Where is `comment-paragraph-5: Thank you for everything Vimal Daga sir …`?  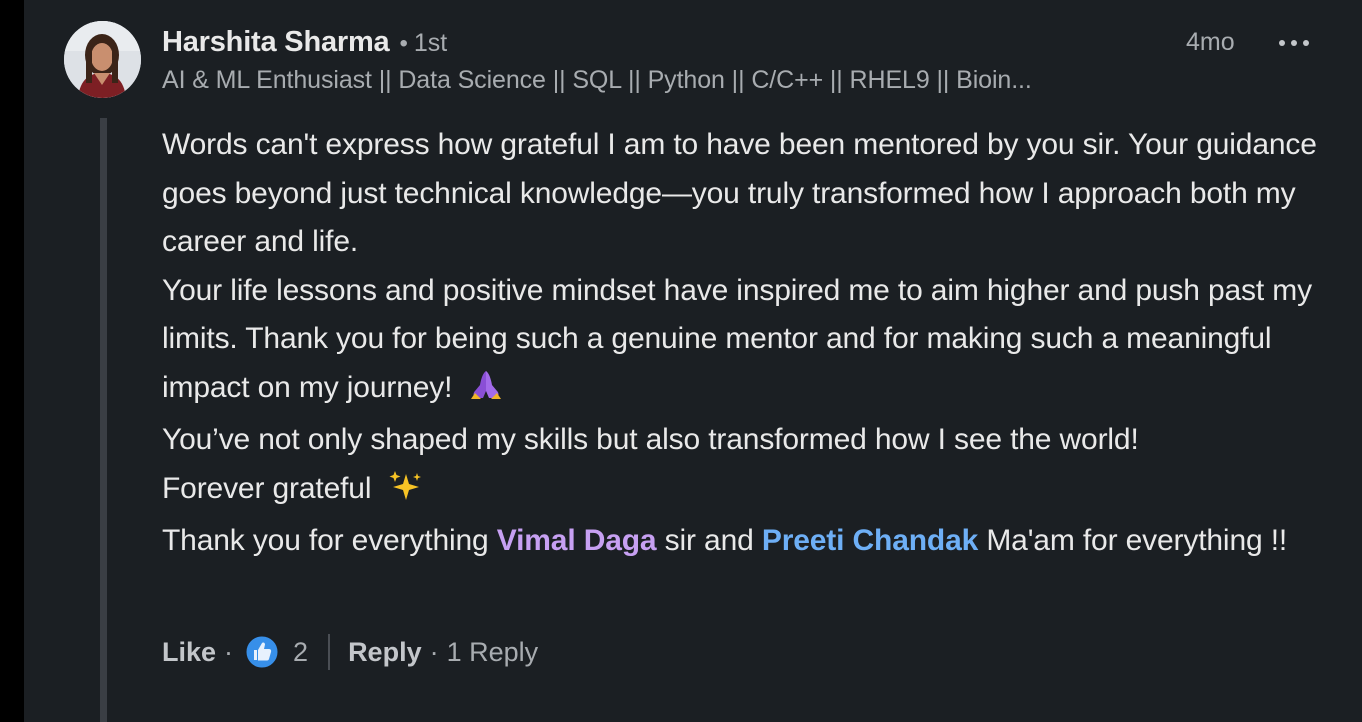
comment-paragraph-5: Thank you for everything Vimal Daga sir … is located at coordinates (757, 541).